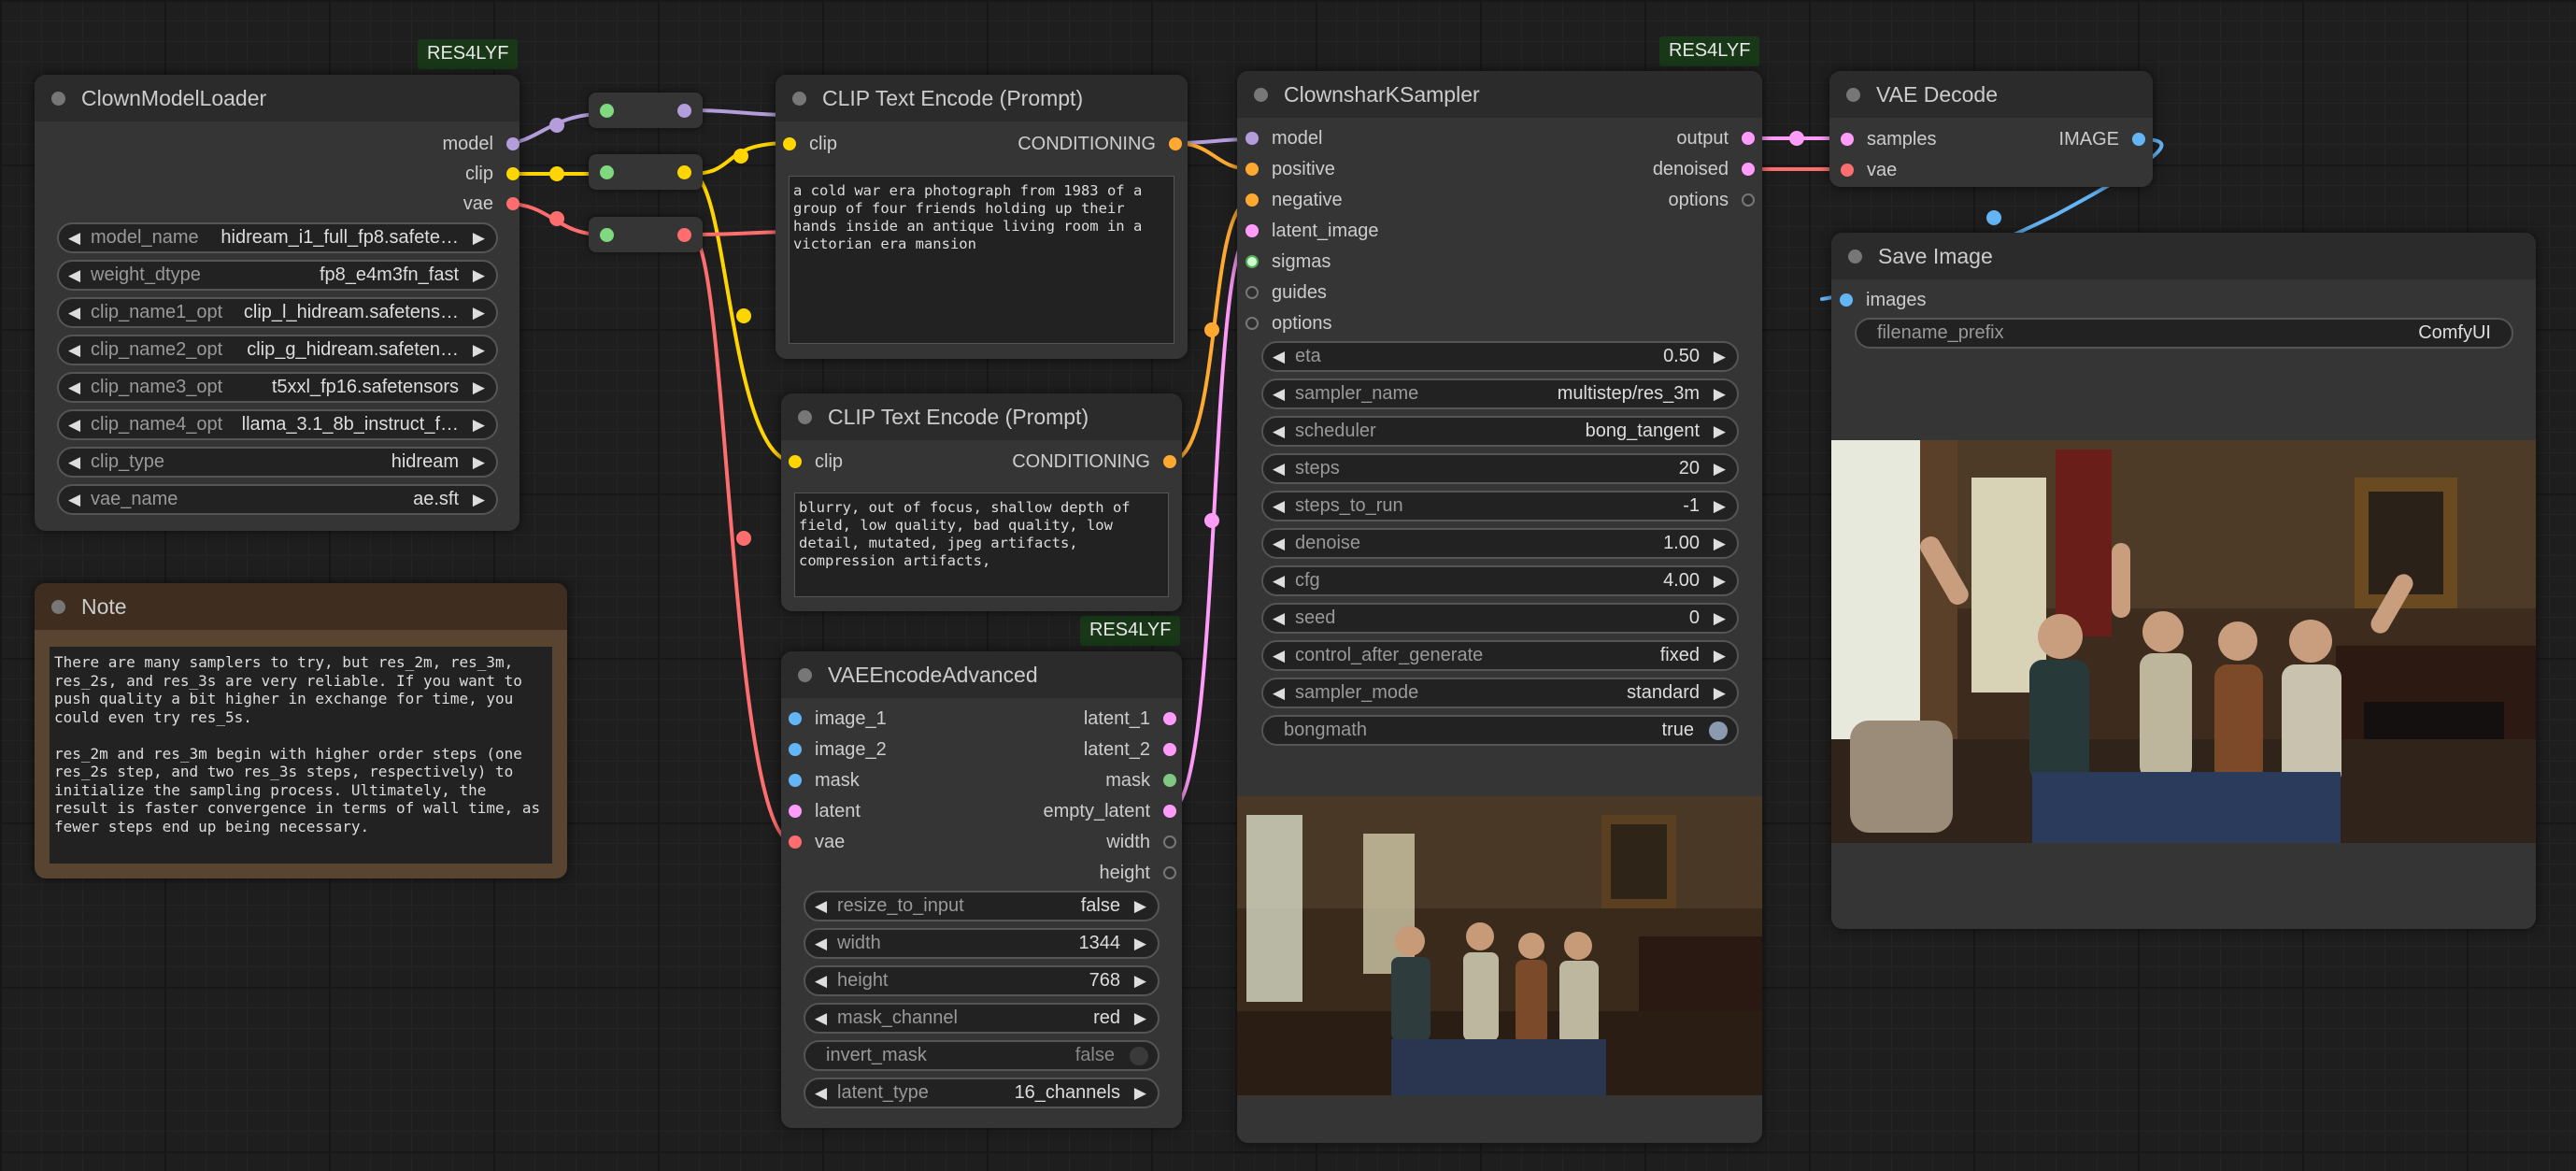 The height and width of the screenshot is (1171, 2576). What do you see at coordinates (1935, 256) in the screenshot?
I see `node-title: Save Image` at bounding box center [1935, 256].